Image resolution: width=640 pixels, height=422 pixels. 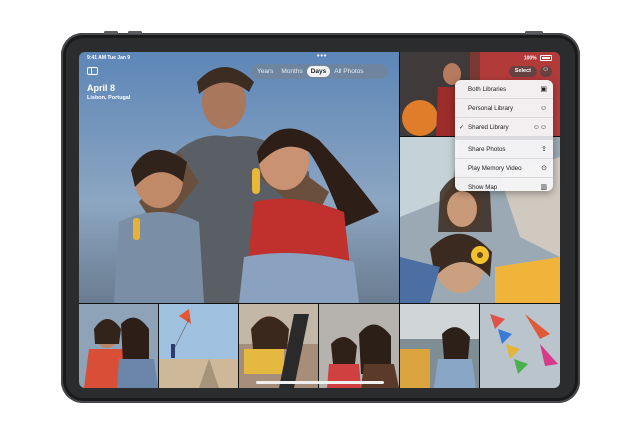 I want to click on multitasking-dots-icon: •••, so click(x=322, y=56).